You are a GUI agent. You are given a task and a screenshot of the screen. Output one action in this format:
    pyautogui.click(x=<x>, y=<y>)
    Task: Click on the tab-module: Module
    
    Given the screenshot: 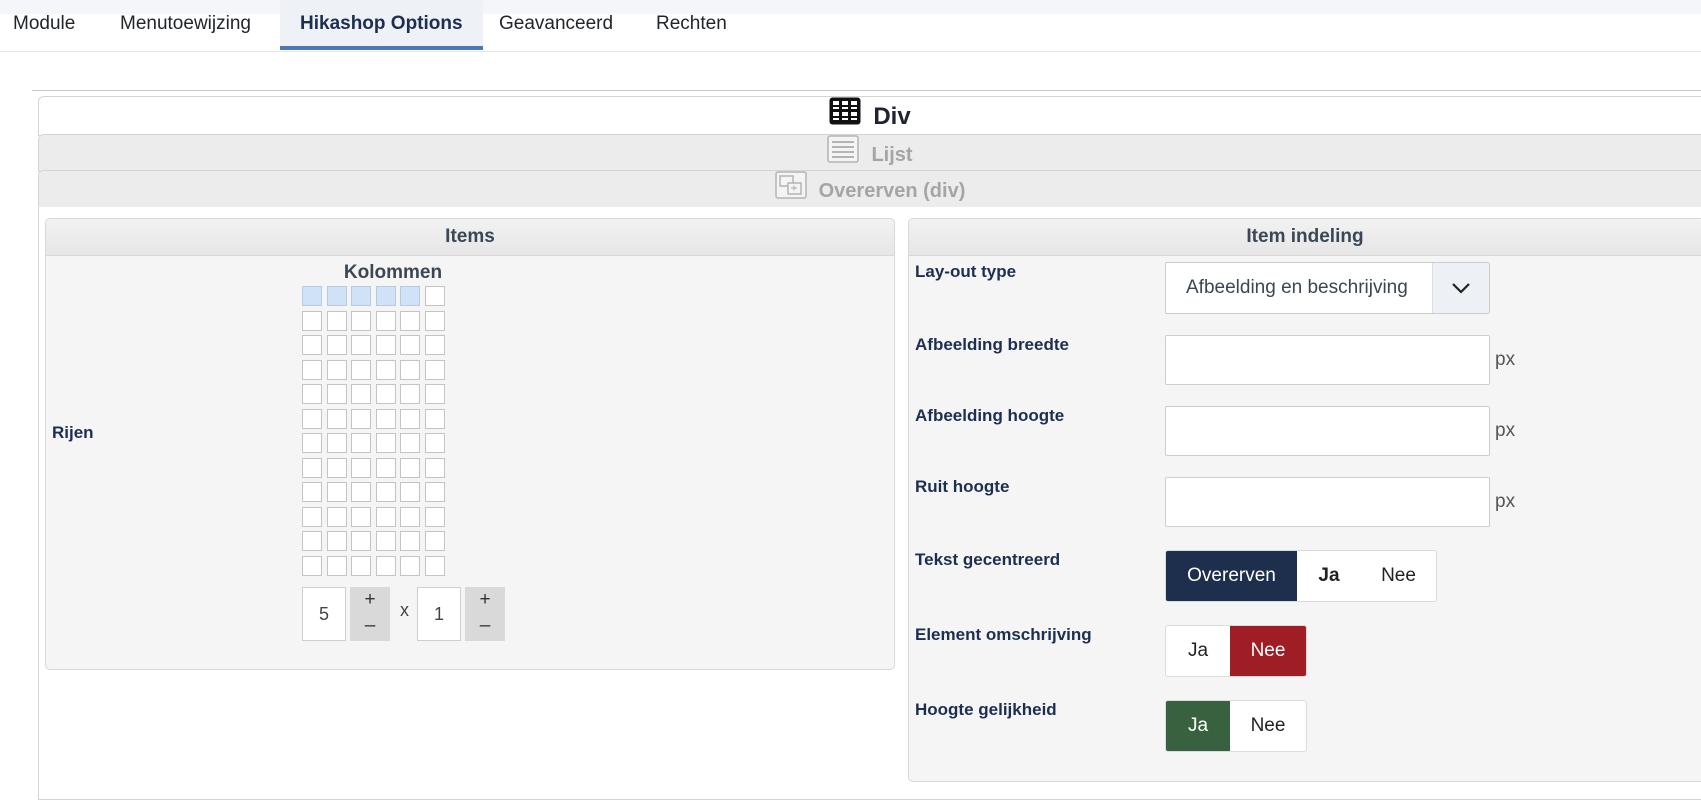 What is the action you would take?
    pyautogui.click(x=44, y=25)
    